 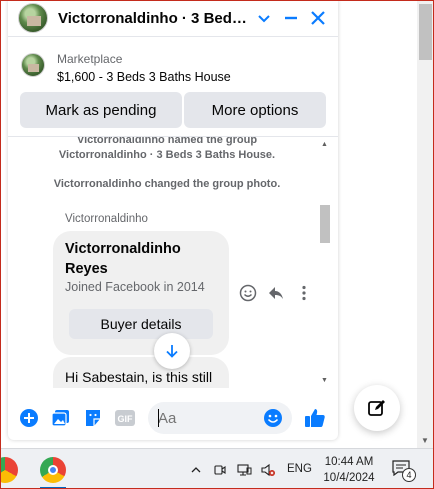 I want to click on chevron-up-icon, so click(x=196, y=470).